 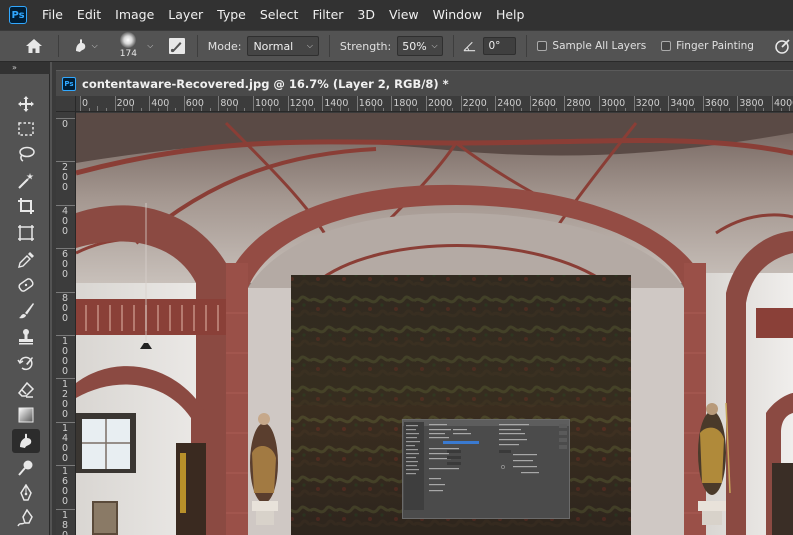 I want to click on lasso-tool, so click(x=26, y=154).